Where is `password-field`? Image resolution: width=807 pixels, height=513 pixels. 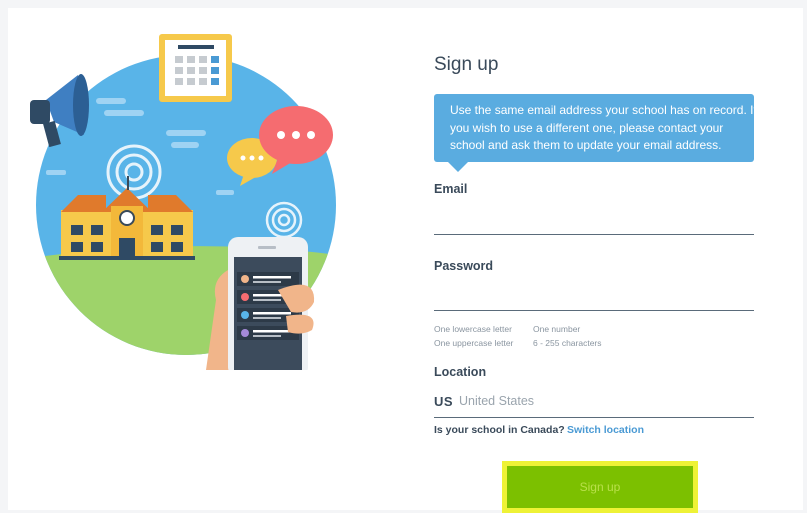
password-field is located at coordinates (594, 297).